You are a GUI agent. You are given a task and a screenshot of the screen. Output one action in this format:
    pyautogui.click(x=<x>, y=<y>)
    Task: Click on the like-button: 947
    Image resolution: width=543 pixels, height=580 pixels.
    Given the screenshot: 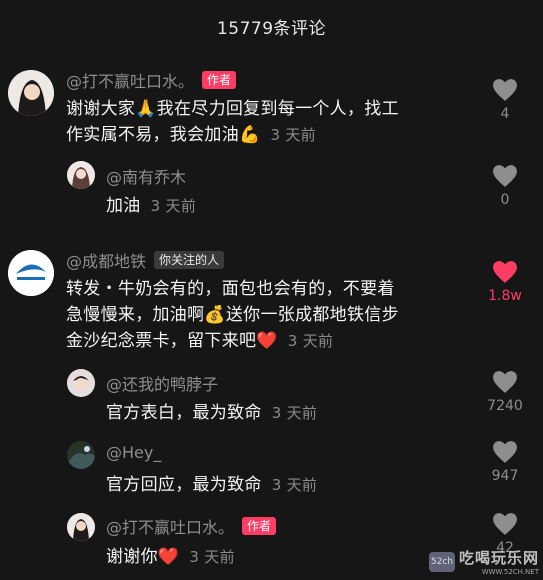 What is the action you would take?
    pyautogui.click(x=505, y=462)
    